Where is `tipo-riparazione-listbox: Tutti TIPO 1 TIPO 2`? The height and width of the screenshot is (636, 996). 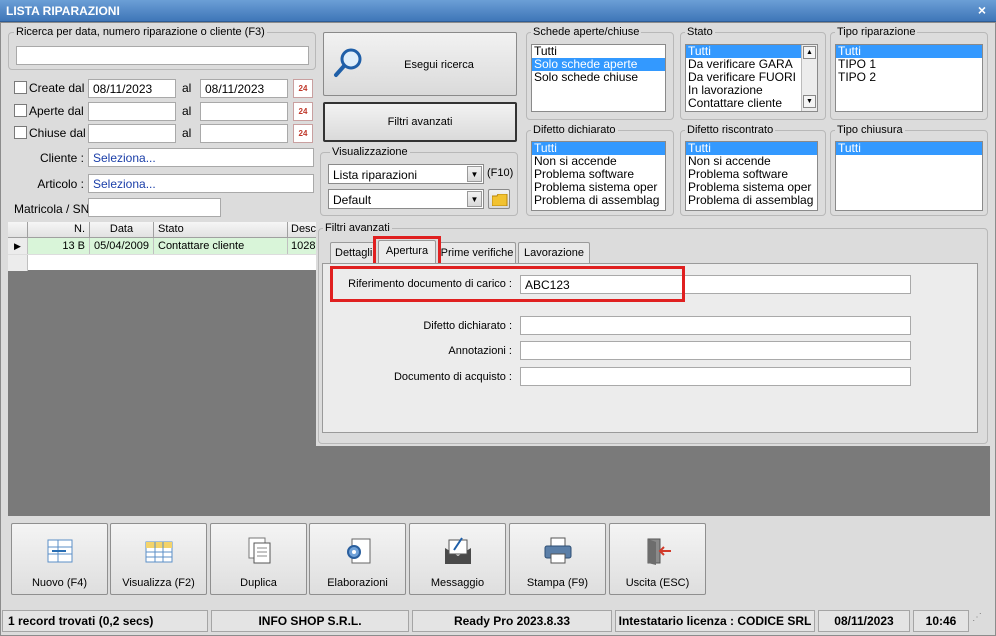
tipo-riparazione-listbox: Tutti TIPO 1 TIPO 2 is located at coordinates (909, 78).